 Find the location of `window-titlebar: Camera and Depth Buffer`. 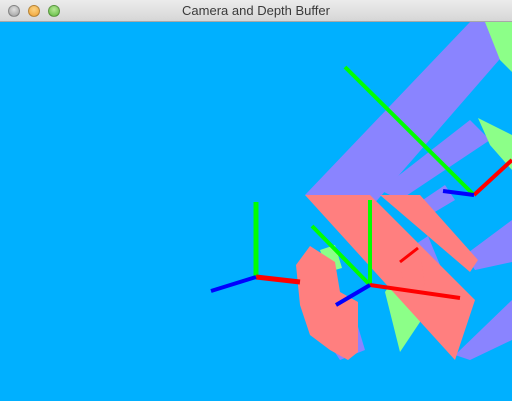

window-titlebar: Camera and Depth Buffer is located at coordinates (256, 11).